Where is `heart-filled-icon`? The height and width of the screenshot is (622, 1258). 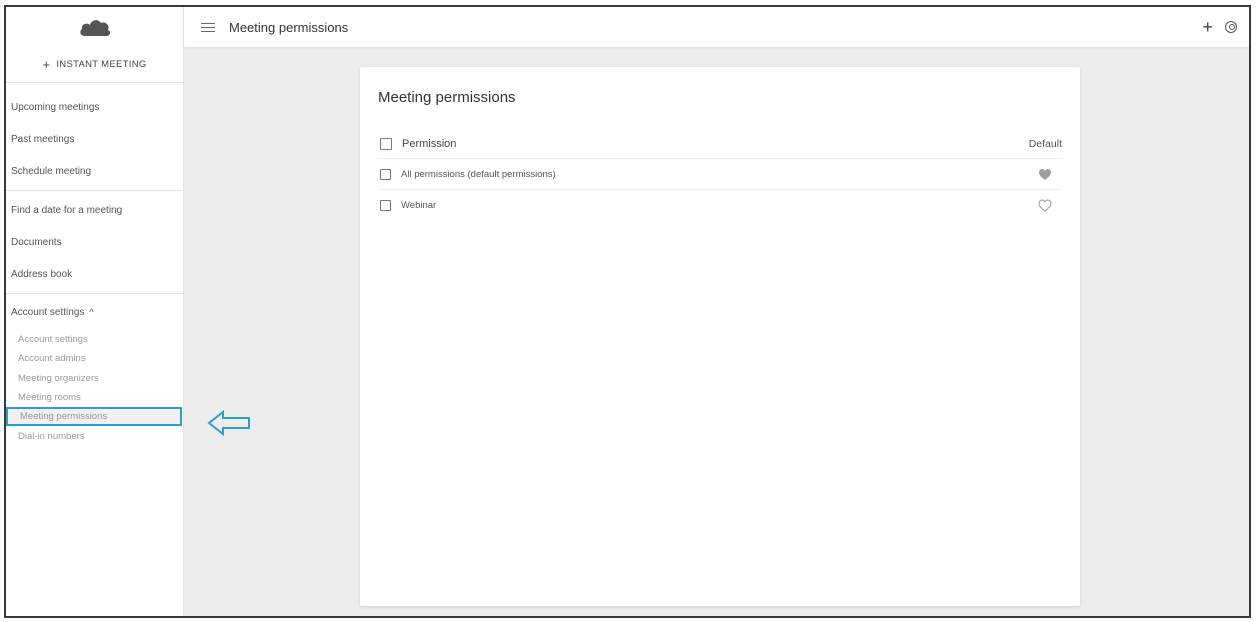 heart-filled-icon is located at coordinates (1045, 174).